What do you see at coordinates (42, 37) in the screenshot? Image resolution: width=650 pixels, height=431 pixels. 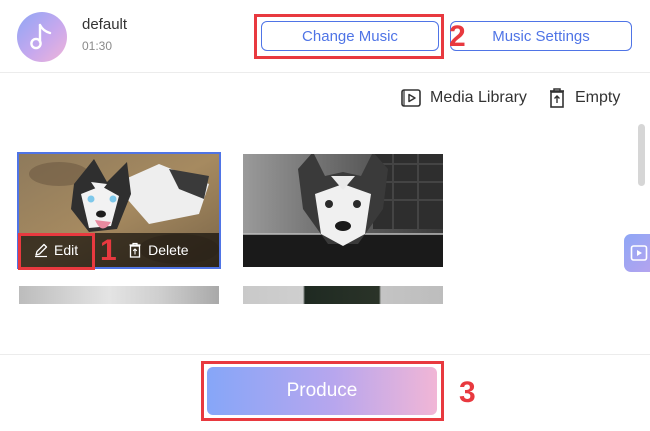 I see `music-note-icon` at bounding box center [42, 37].